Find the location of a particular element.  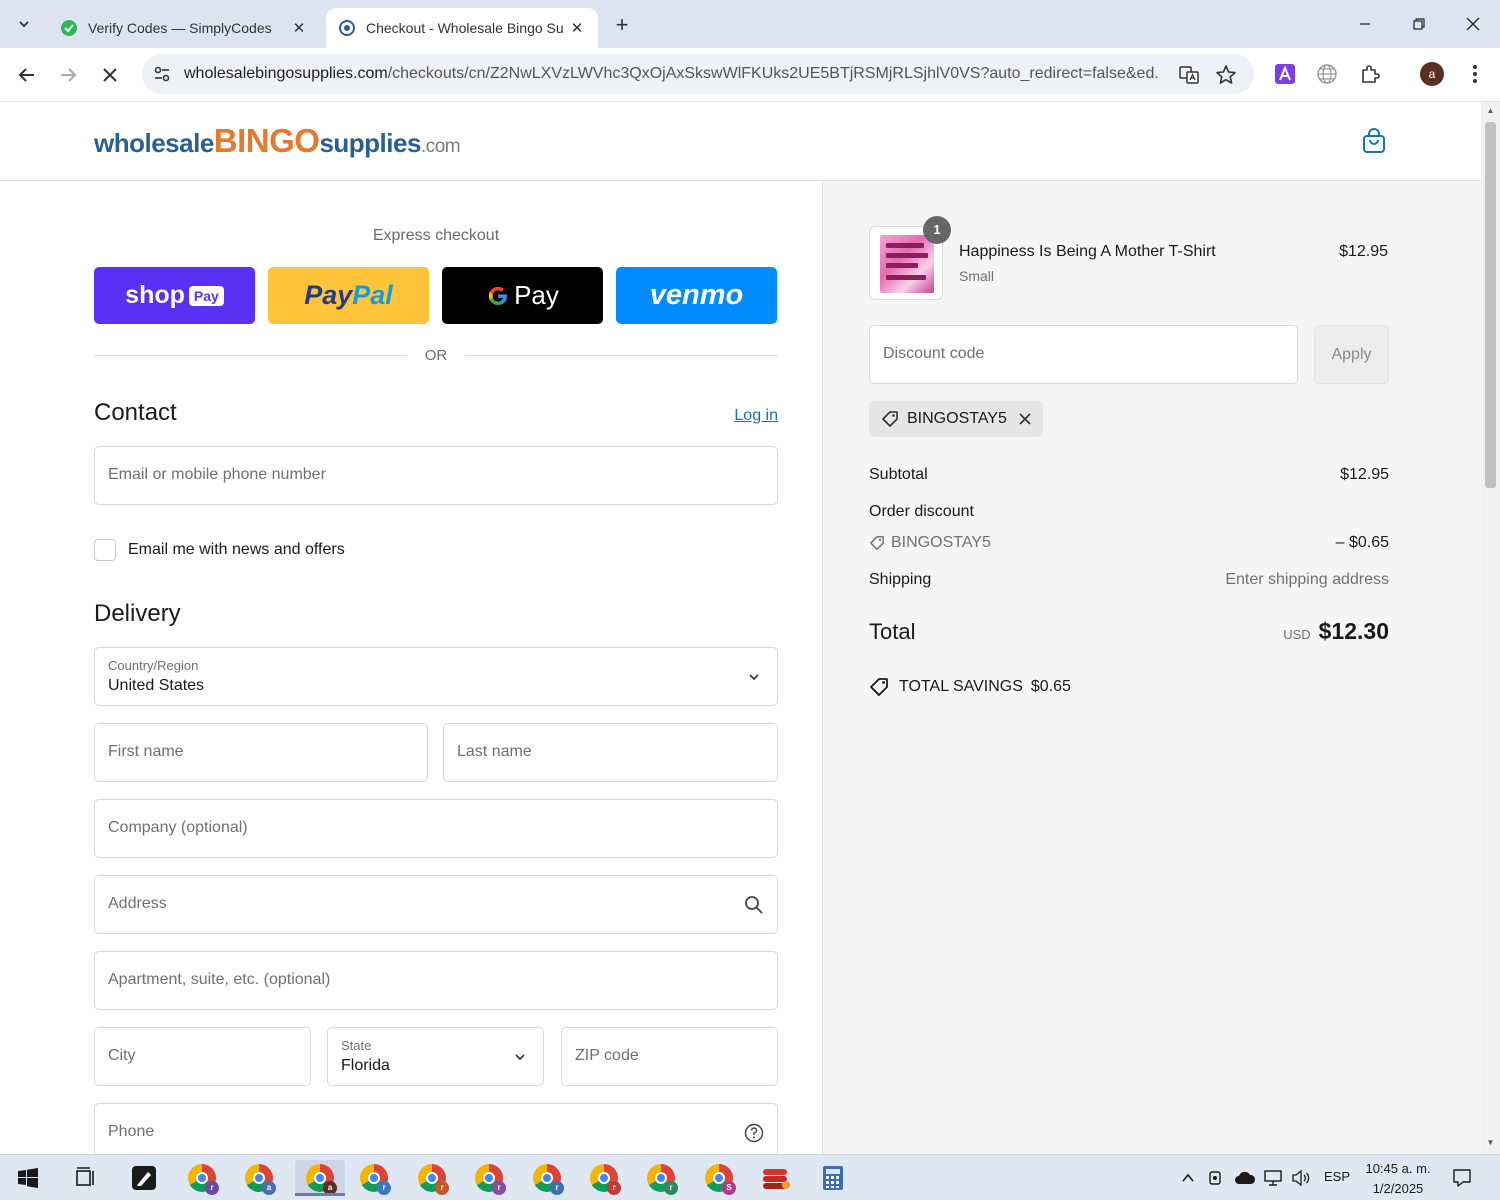

back-button is located at coordinates (27, 75).